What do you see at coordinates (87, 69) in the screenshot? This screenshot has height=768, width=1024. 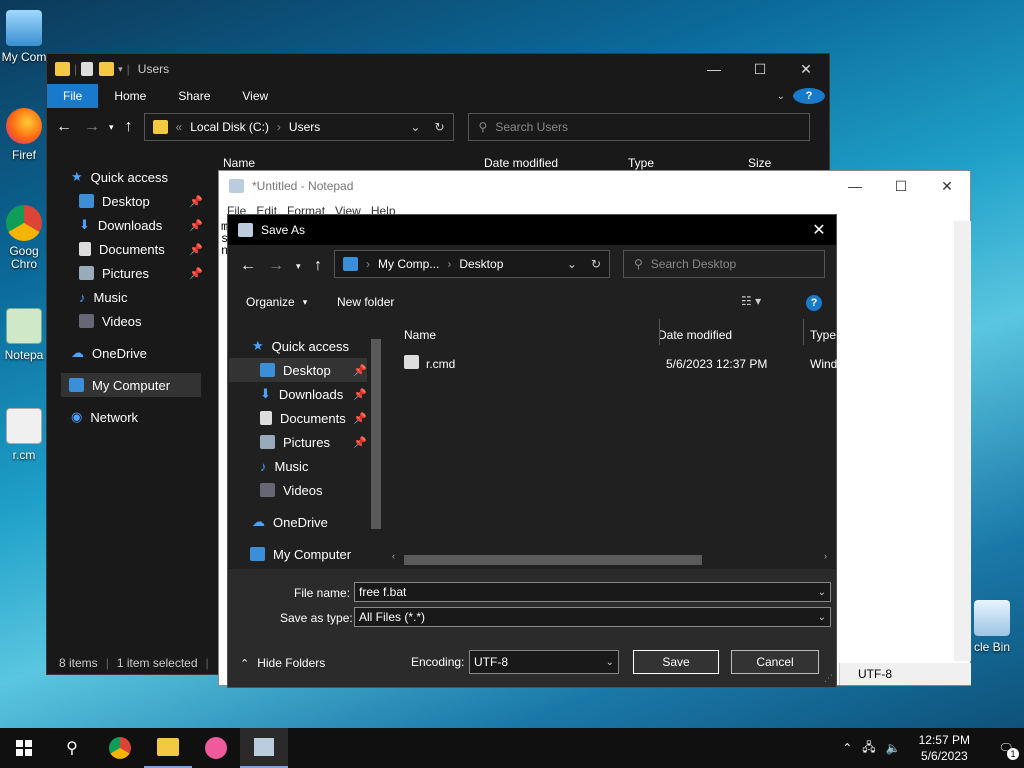 I see `properties-icon` at bounding box center [87, 69].